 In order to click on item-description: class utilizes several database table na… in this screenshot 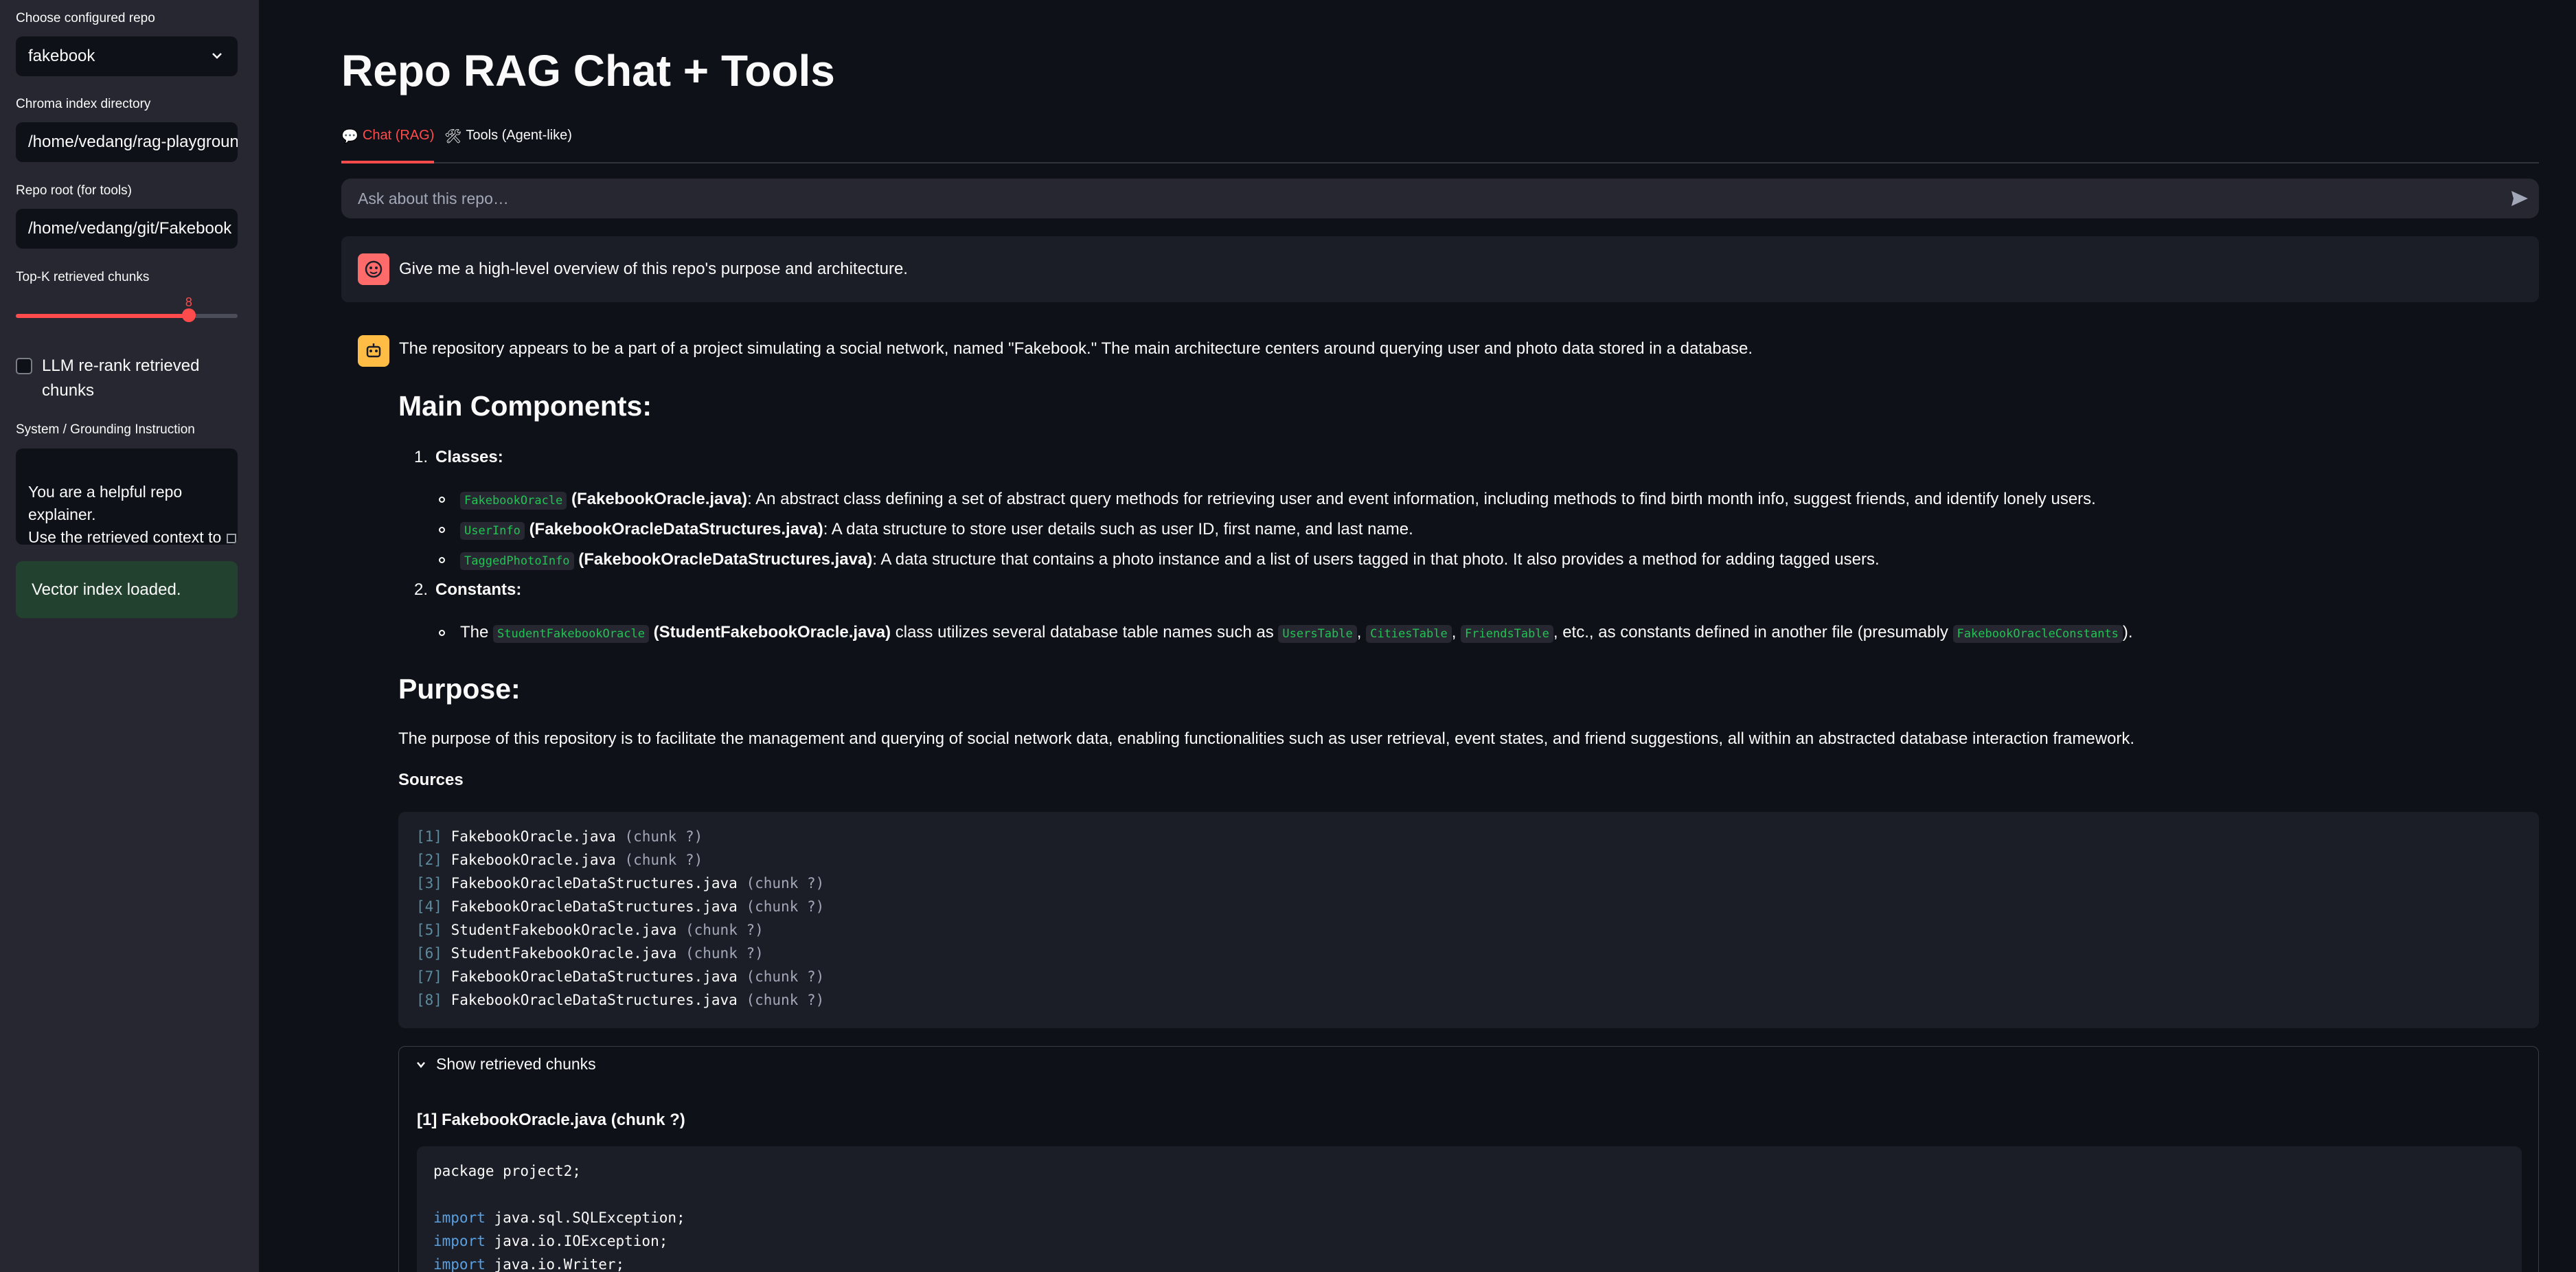, I will do `click(1084, 632)`.